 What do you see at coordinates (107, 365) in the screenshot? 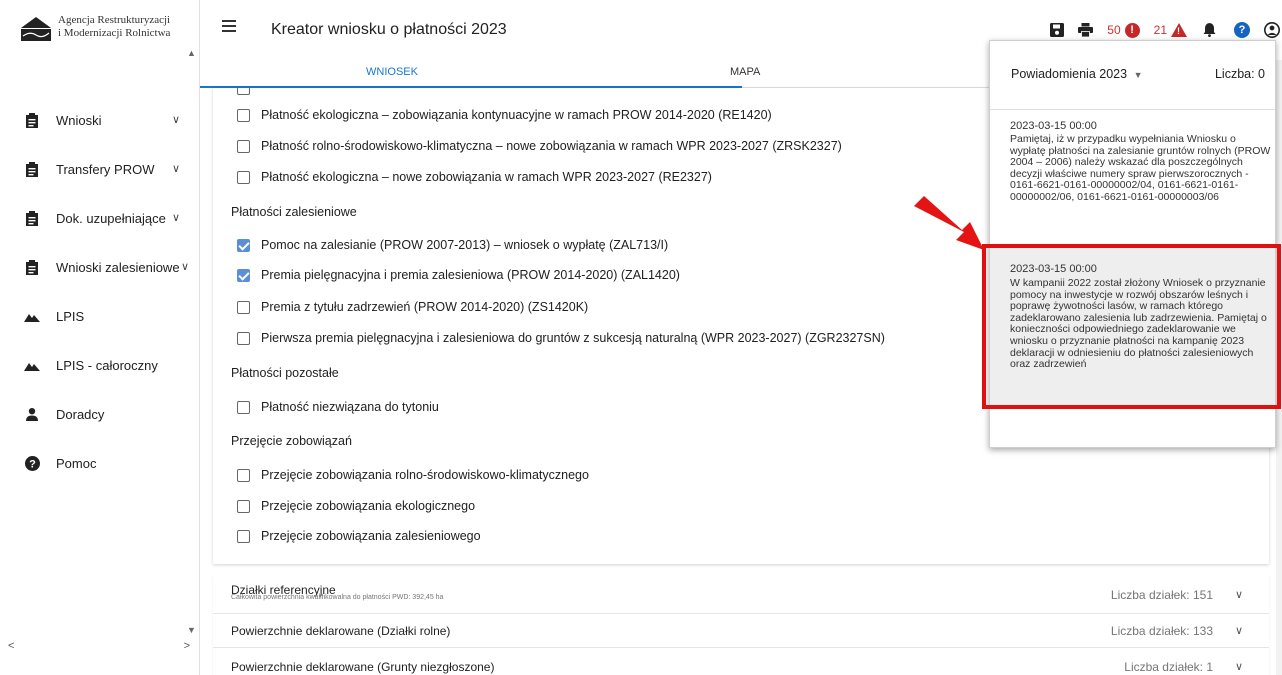
I see `sidebar-item-label: LPIS - całoroczny` at bounding box center [107, 365].